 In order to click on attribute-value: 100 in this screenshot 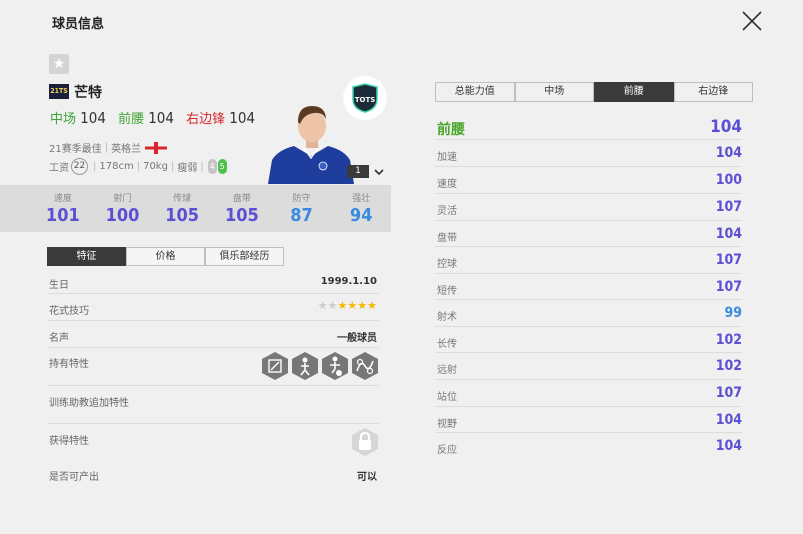, I will do `click(728, 180)`.